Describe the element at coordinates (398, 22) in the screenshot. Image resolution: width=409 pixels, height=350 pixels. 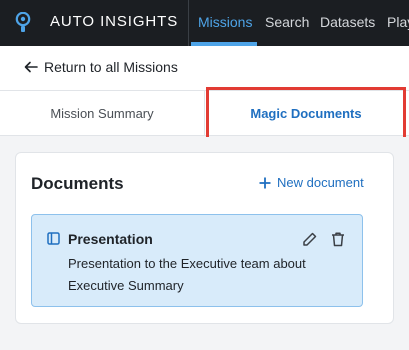
I see `nav-item-play: Play` at that location.